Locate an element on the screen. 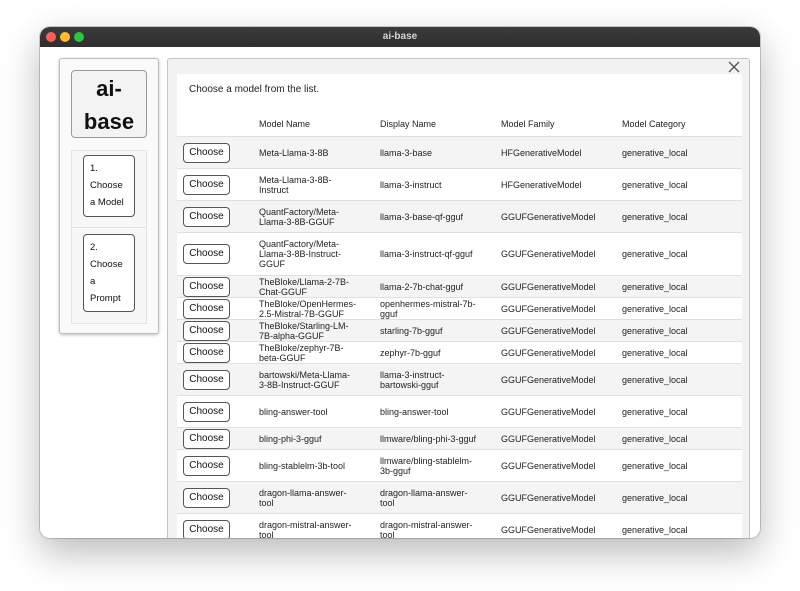  model-name-cell-line: QuantFactory/Meta- is located at coordinates (299, 244).